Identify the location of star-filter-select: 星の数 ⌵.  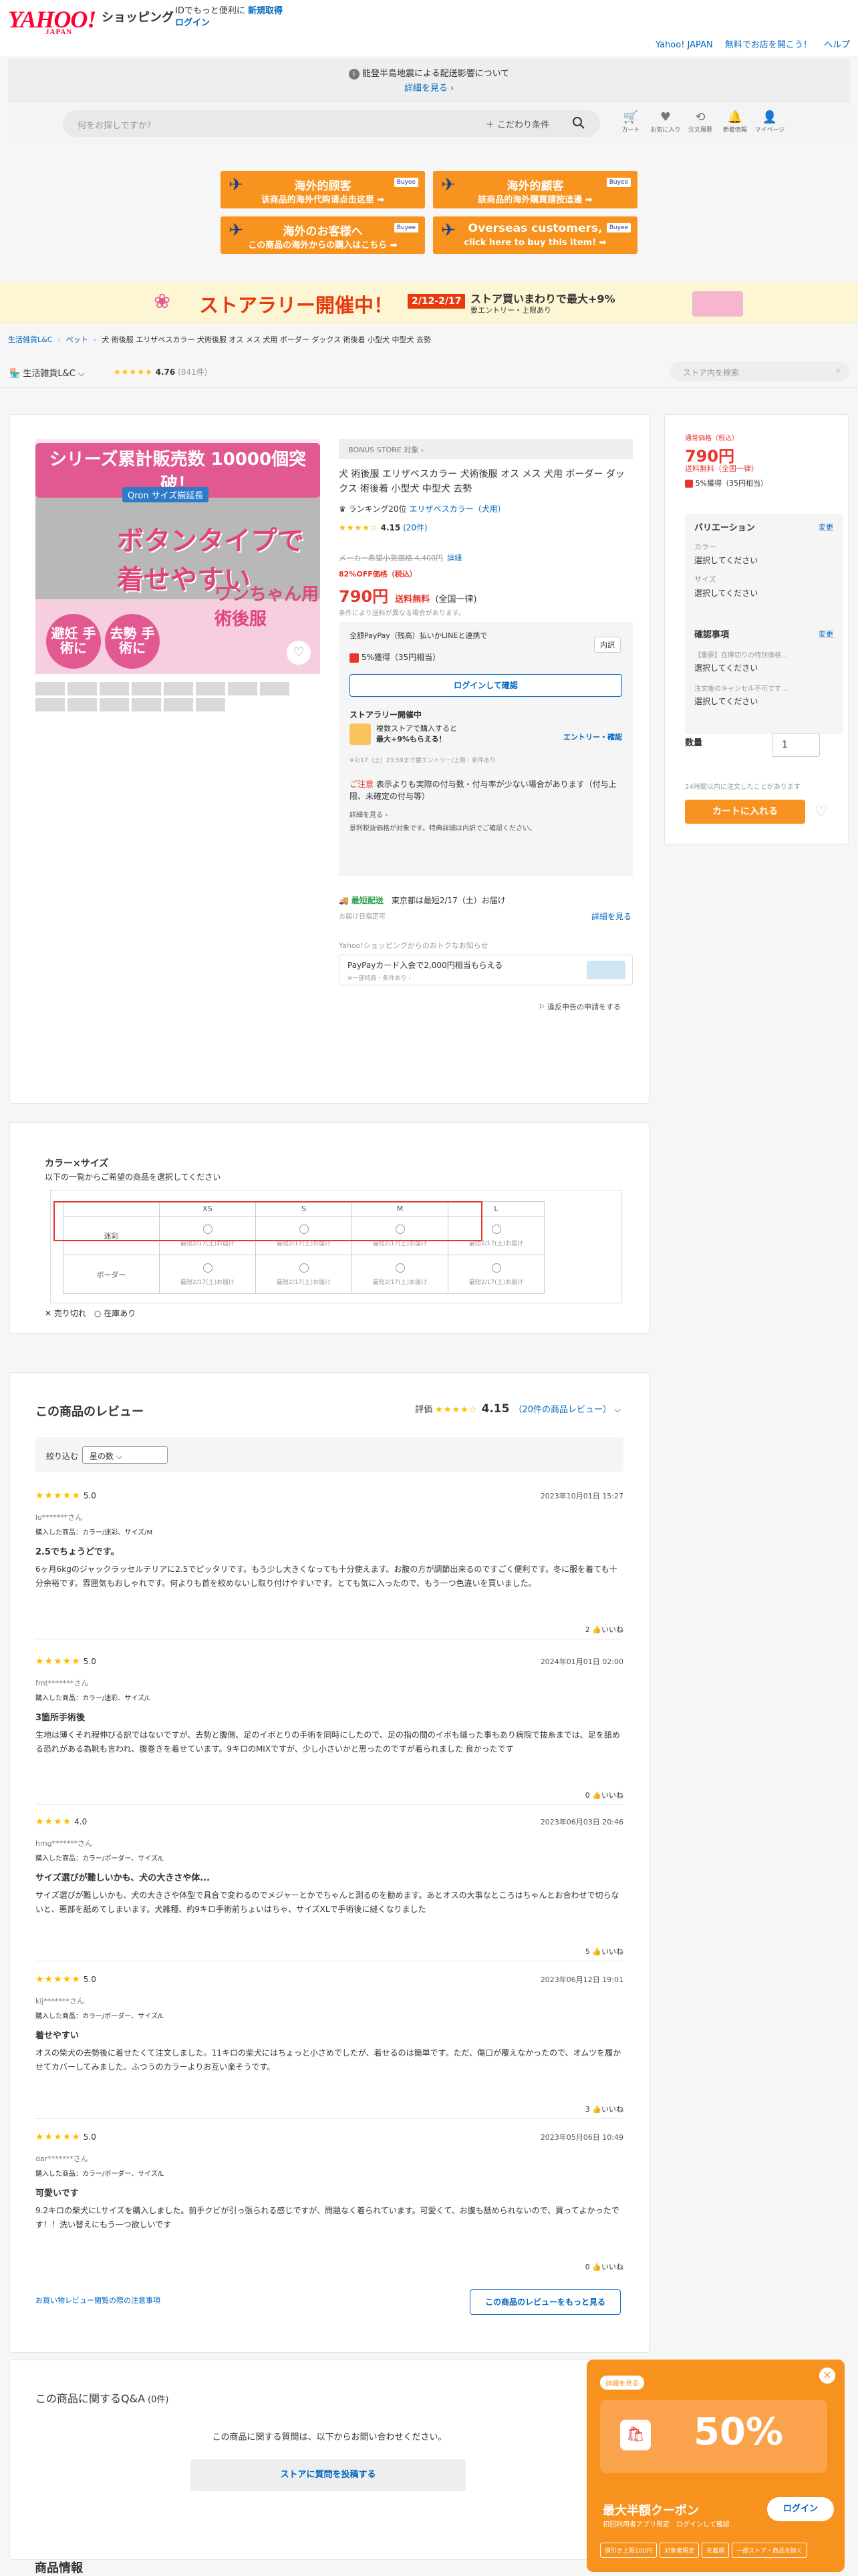
(125, 1455).